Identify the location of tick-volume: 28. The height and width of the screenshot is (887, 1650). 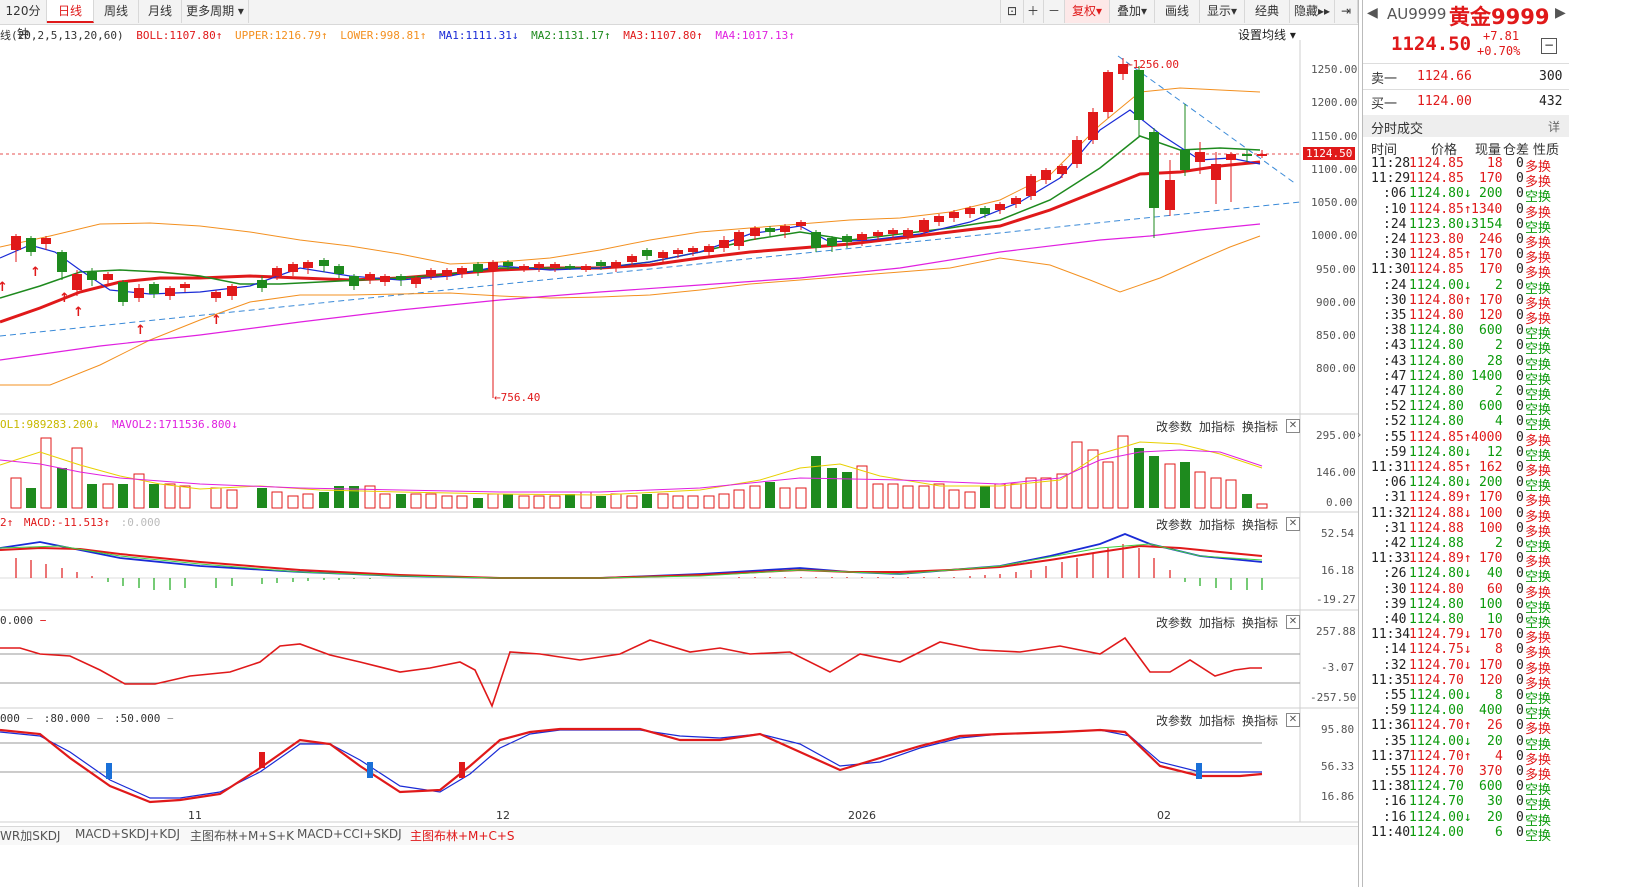
(1495, 361).